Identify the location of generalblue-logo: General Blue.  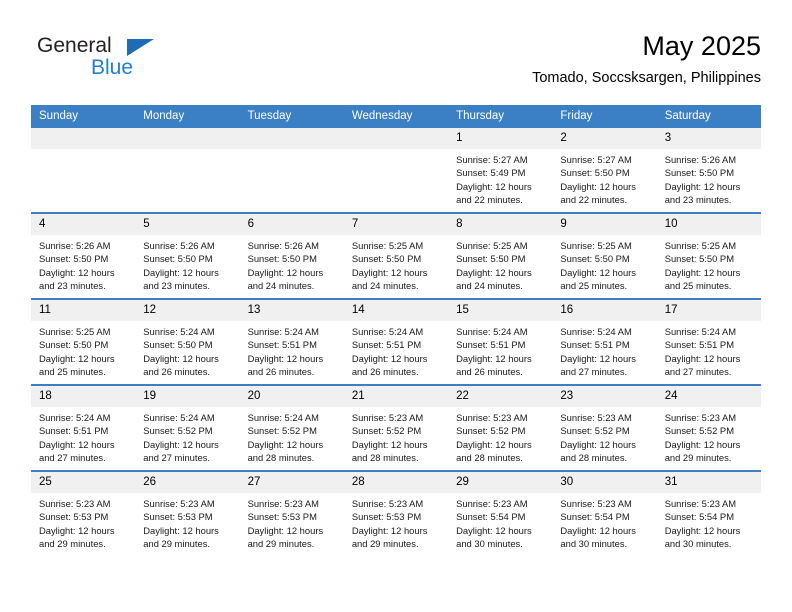
(106, 62).